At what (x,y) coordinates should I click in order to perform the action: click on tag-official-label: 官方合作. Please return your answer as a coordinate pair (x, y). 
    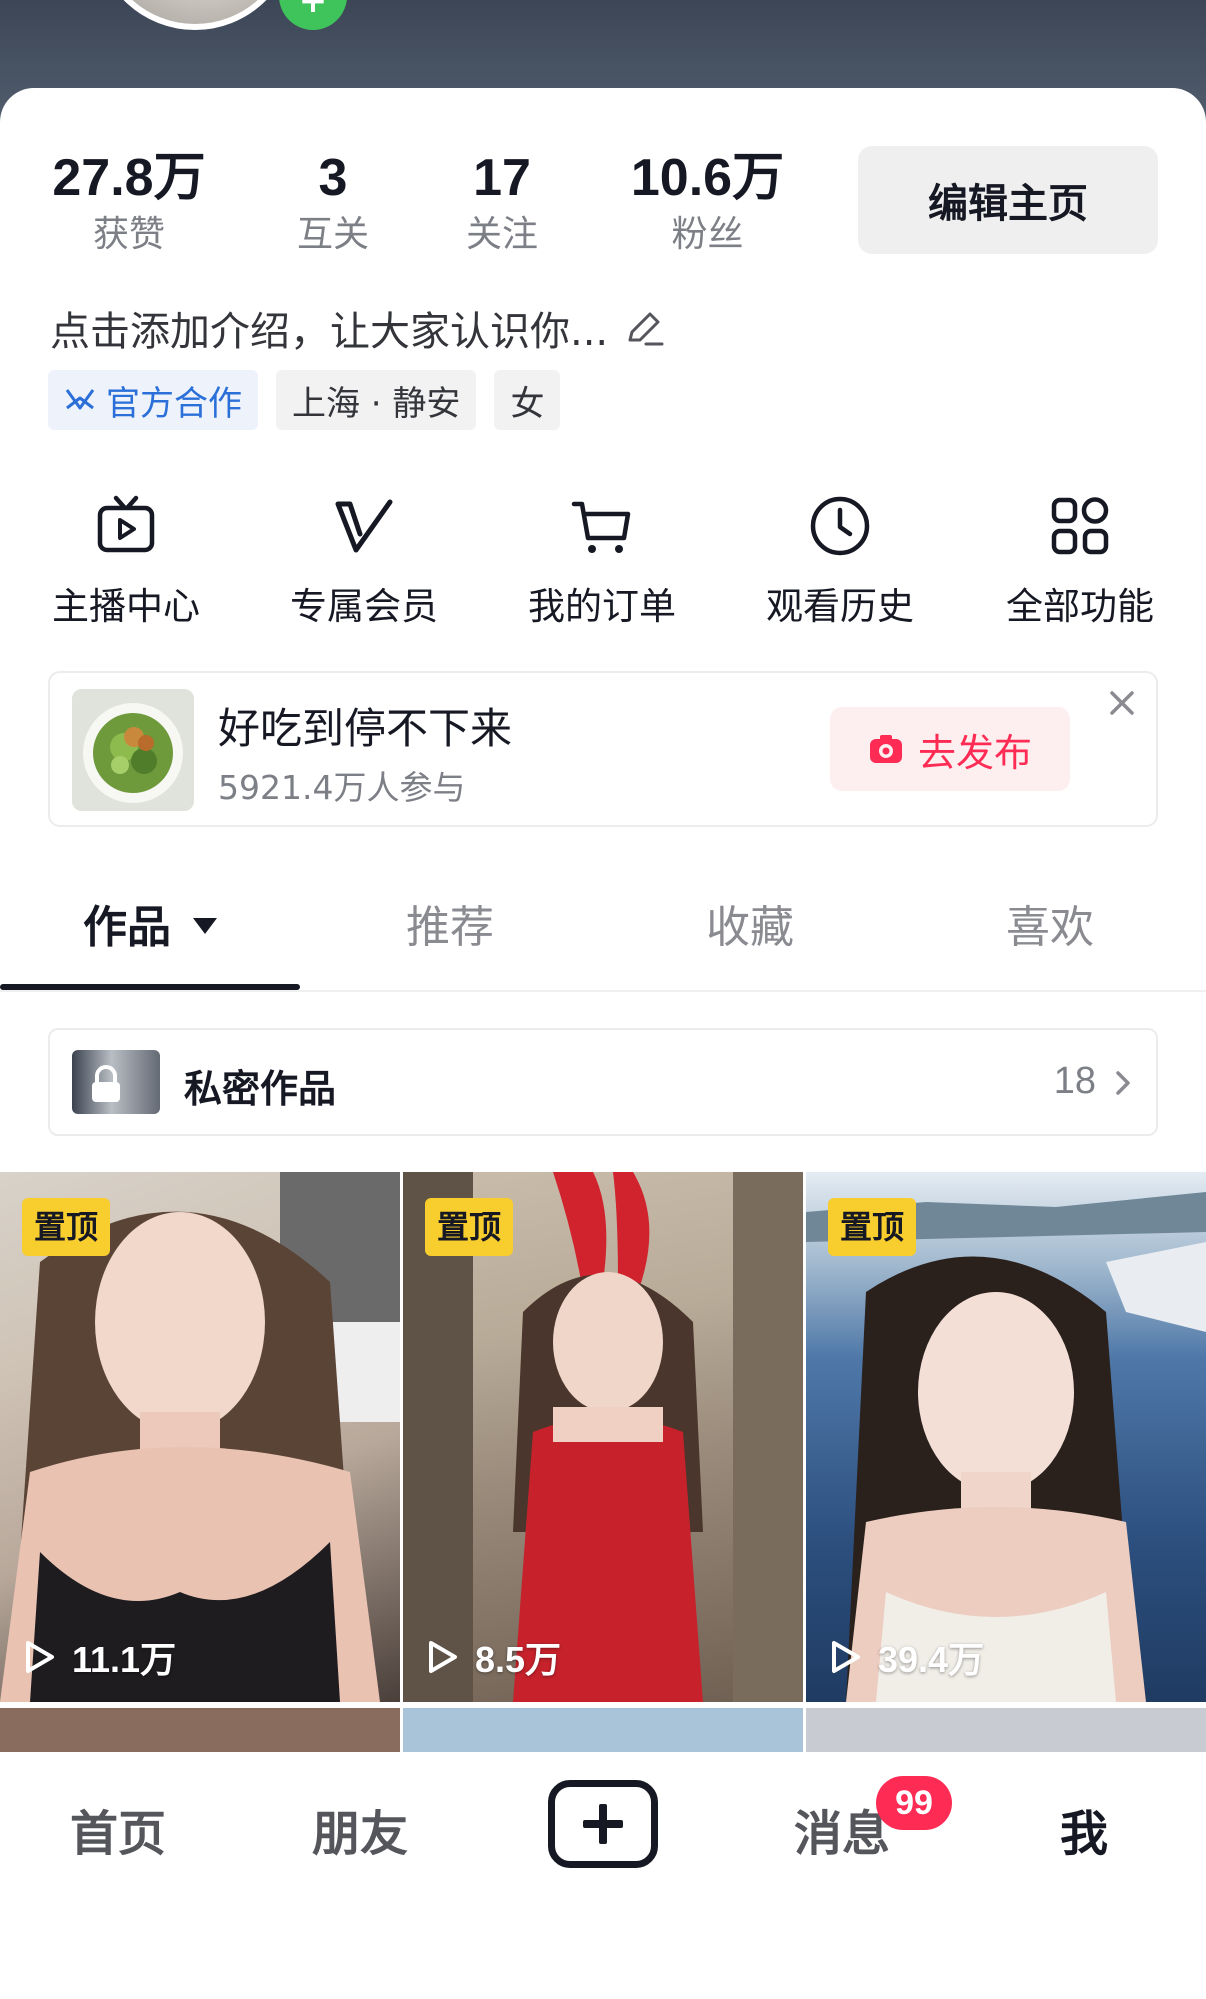
    Looking at the image, I should click on (174, 403).